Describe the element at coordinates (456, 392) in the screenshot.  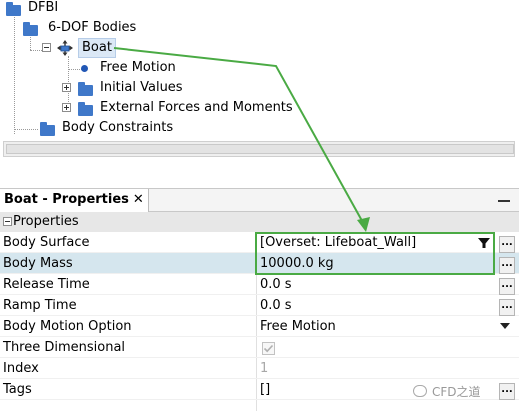
I see `watermark-text: CFD之道` at that location.